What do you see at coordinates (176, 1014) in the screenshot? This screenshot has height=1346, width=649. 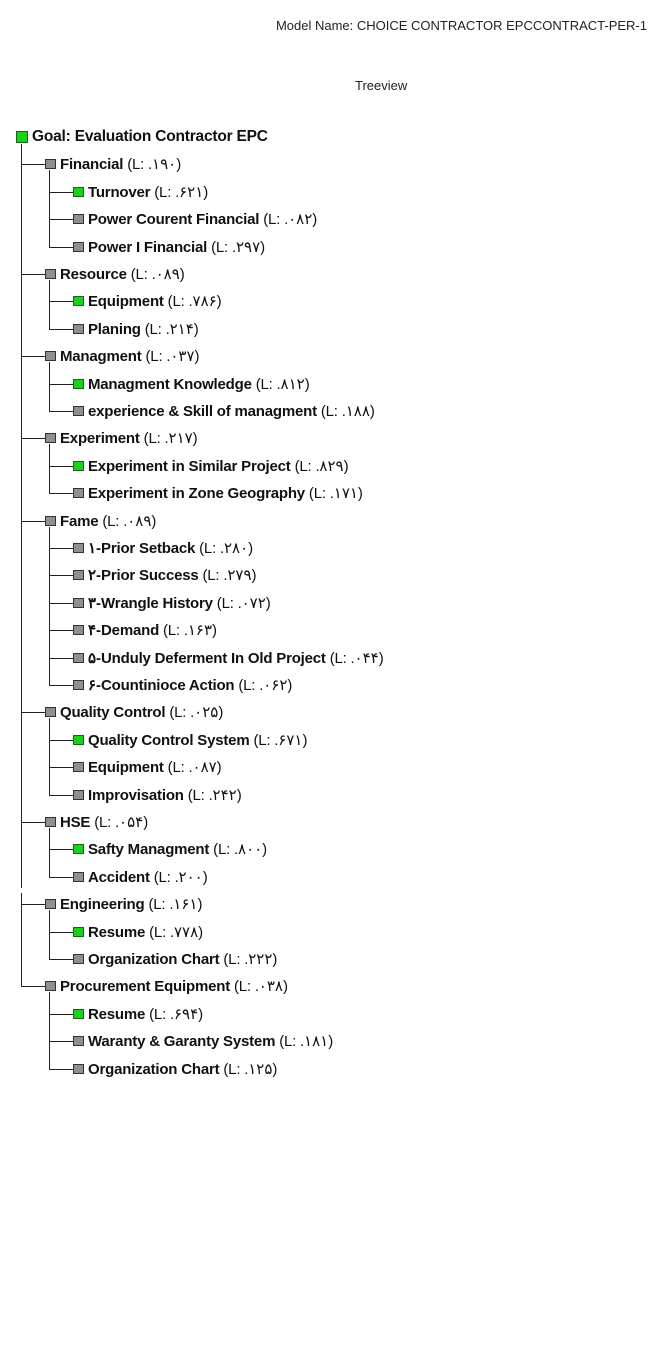 I see `node-weight: (L: .۶۹۴)` at bounding box center [176, 1014].